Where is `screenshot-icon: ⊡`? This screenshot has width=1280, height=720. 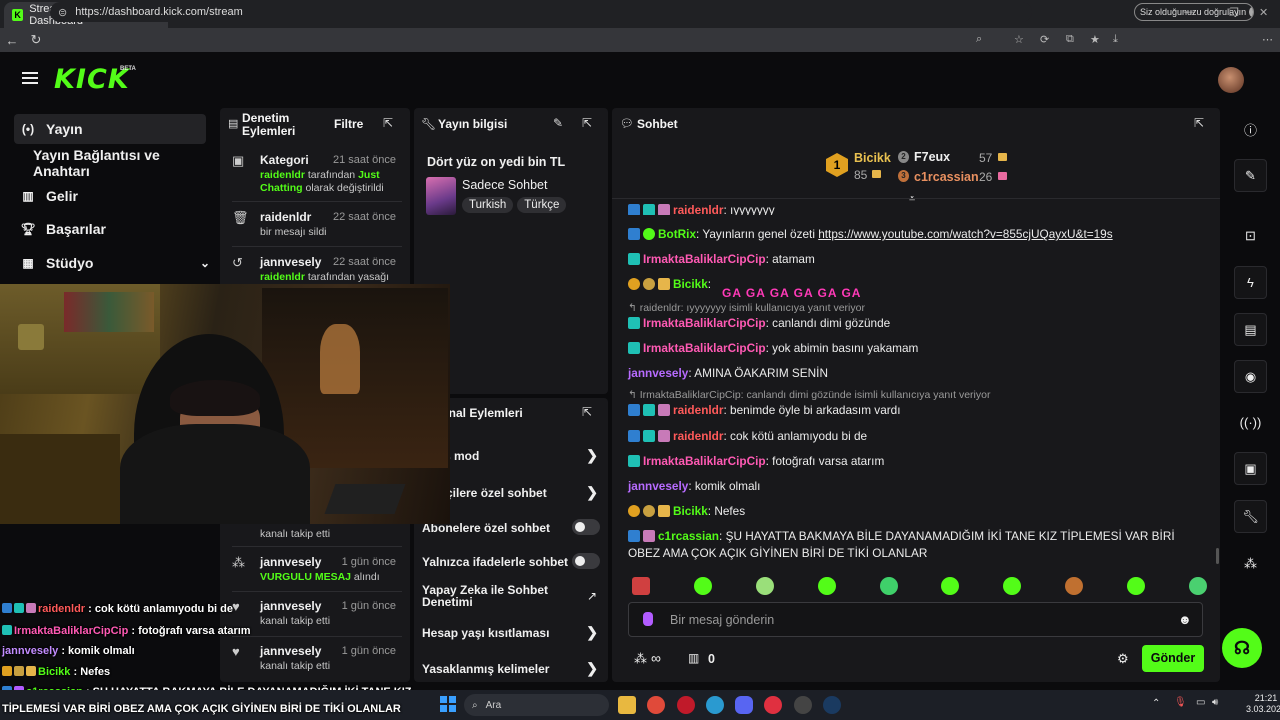 screenshot-icon: ⊡ is located at coordinates (1250, 235).